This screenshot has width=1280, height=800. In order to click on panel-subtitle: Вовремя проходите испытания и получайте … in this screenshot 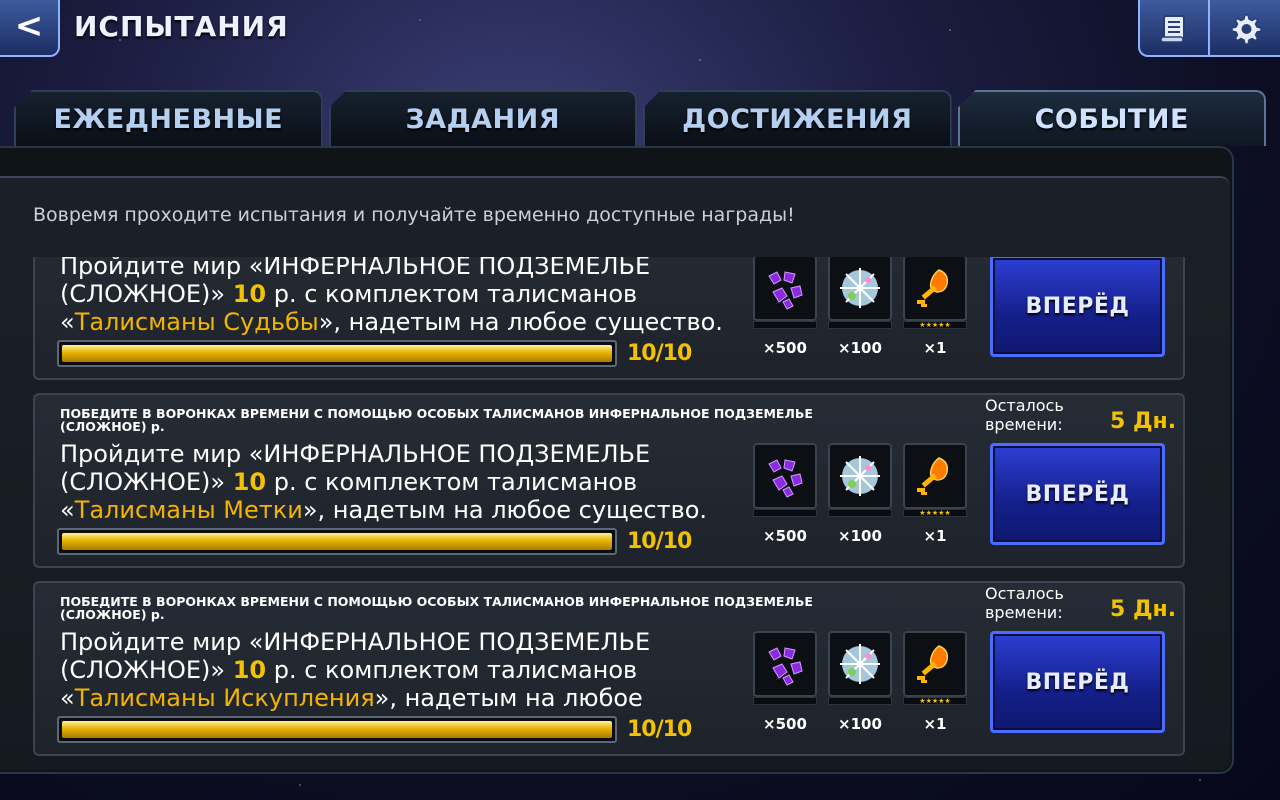, I will do `click(414, 215)`.